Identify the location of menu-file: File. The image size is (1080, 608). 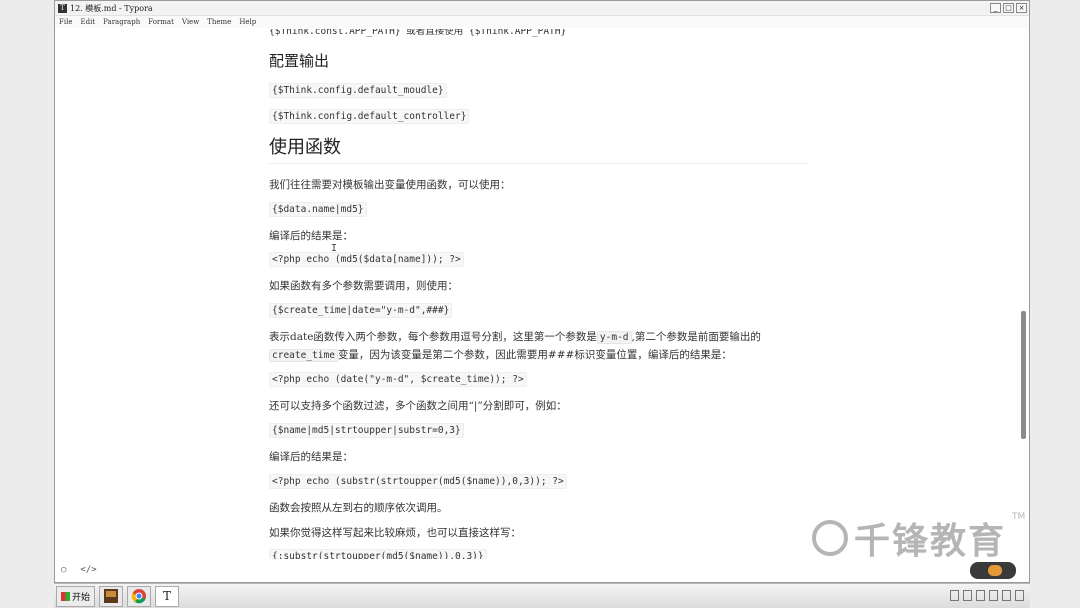
(65, 22).